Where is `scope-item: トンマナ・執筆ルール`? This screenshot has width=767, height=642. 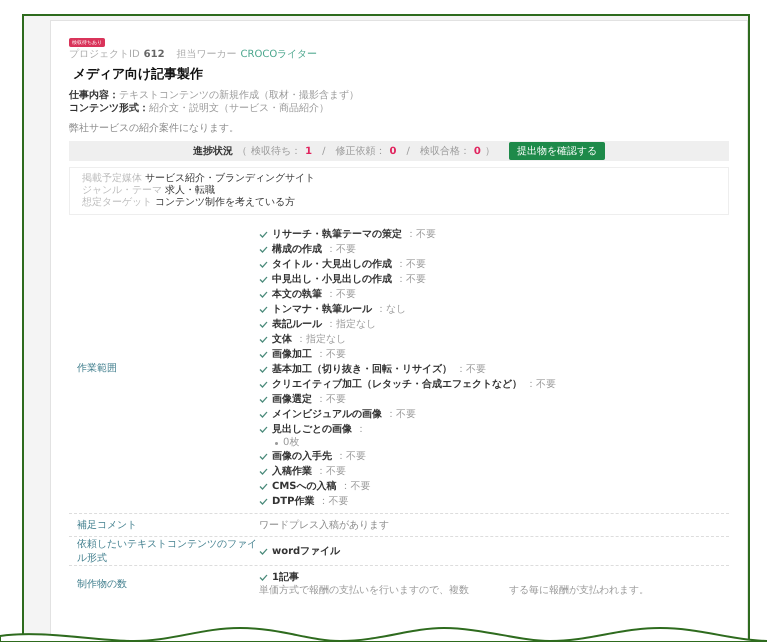 scope-item: トンマナ・執筆ルール is located at coordinates (322, 309).